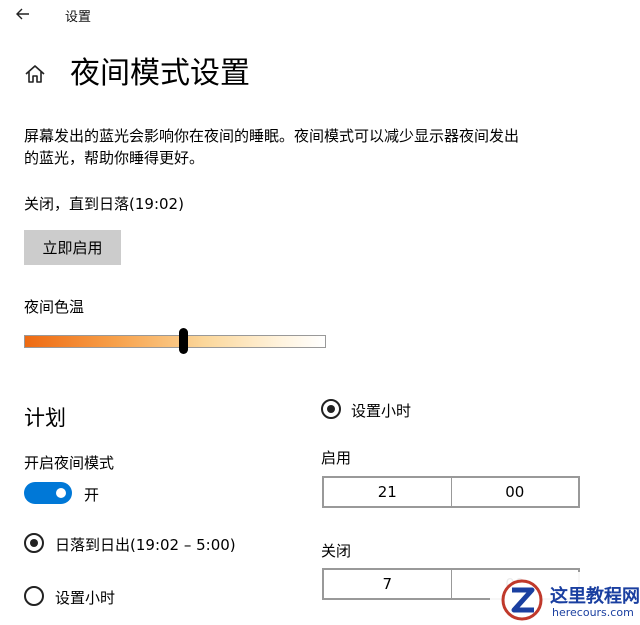  I want to click on watermark-text: 这里教程网, so click(595, 596).